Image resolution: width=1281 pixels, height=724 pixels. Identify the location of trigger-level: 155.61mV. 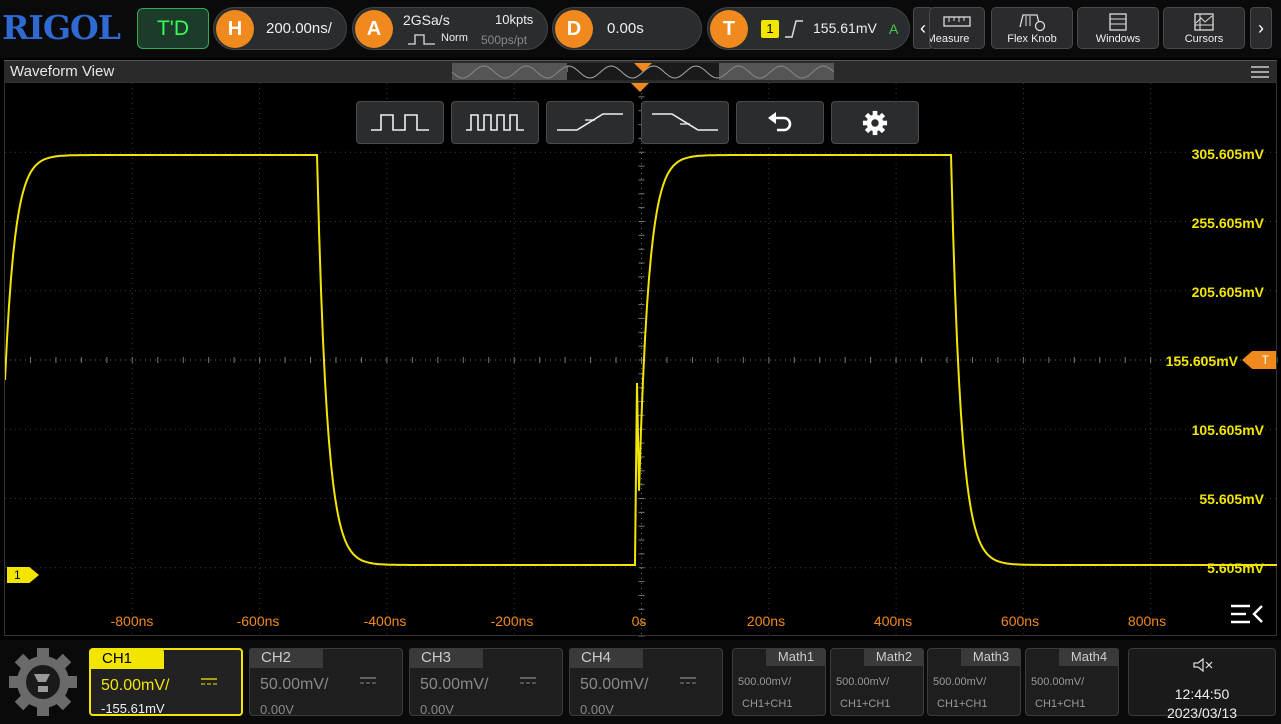
(845, 28).